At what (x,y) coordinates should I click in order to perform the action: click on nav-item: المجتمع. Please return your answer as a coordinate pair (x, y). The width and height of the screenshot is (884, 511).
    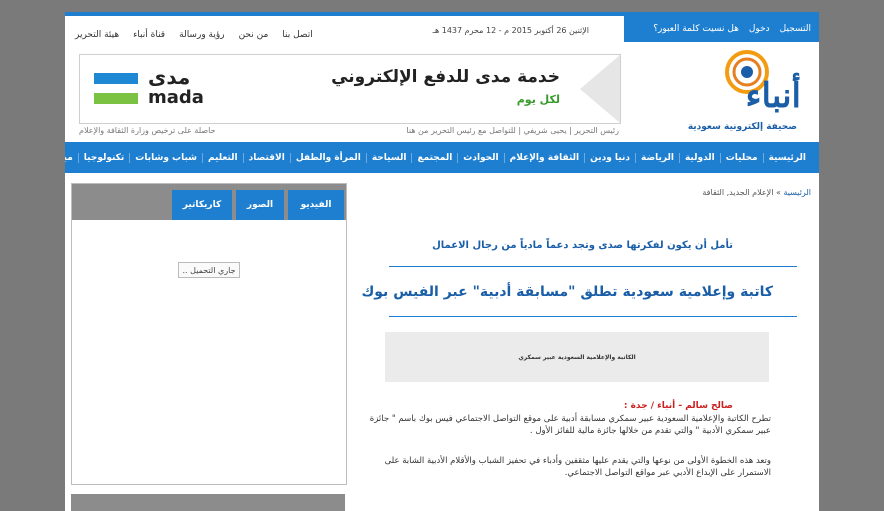
    Looking at the image, I should click on (434, 157).